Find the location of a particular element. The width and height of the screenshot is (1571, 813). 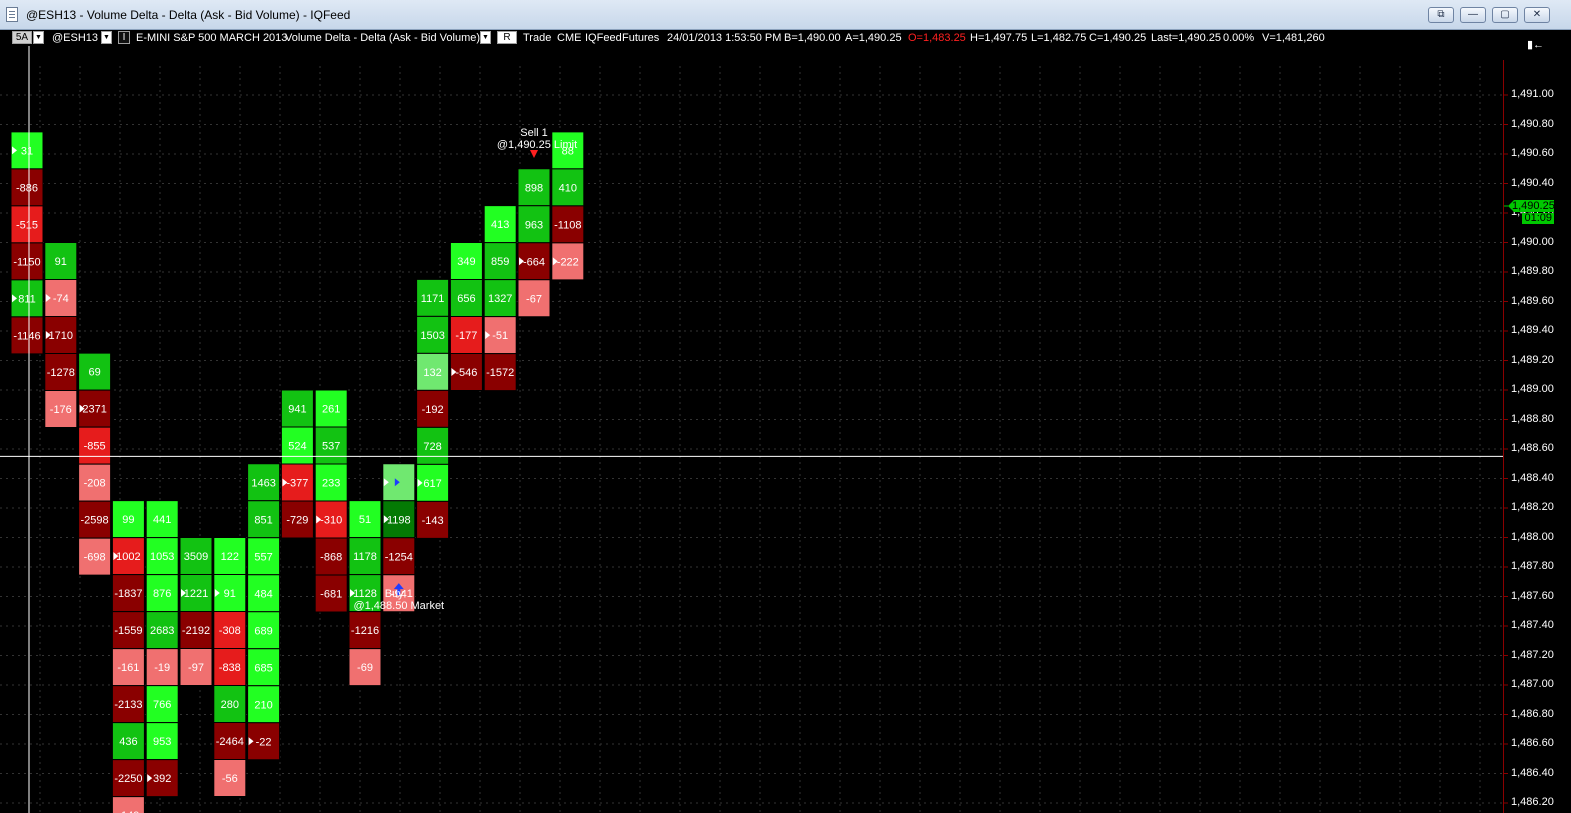

interval-dropdown: ▼ is located at coordinates (38, 37).